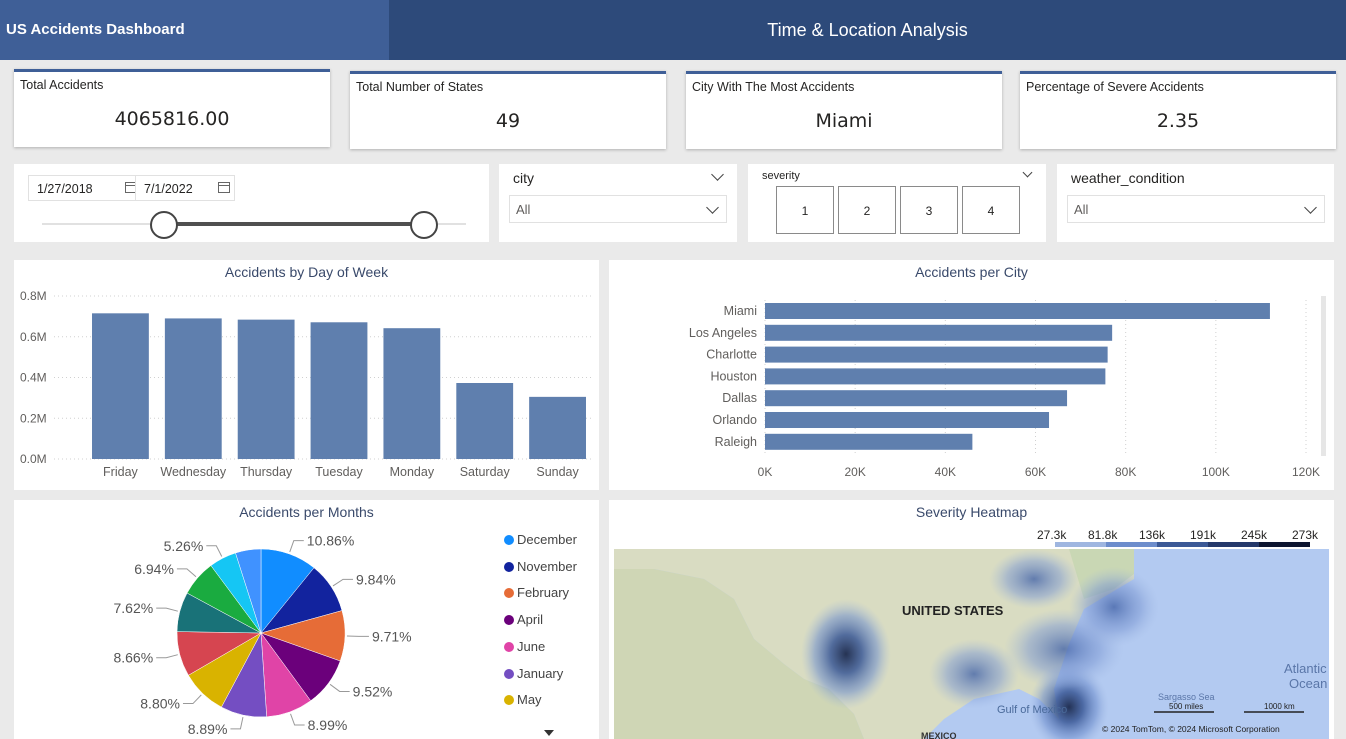 Image resolution: width=1346 pixels, height=739 pixels. What do you see at coordinates (160, 704) in the screenshot?
I see `data-label: 8.80%` at bounding box center [160, 704].